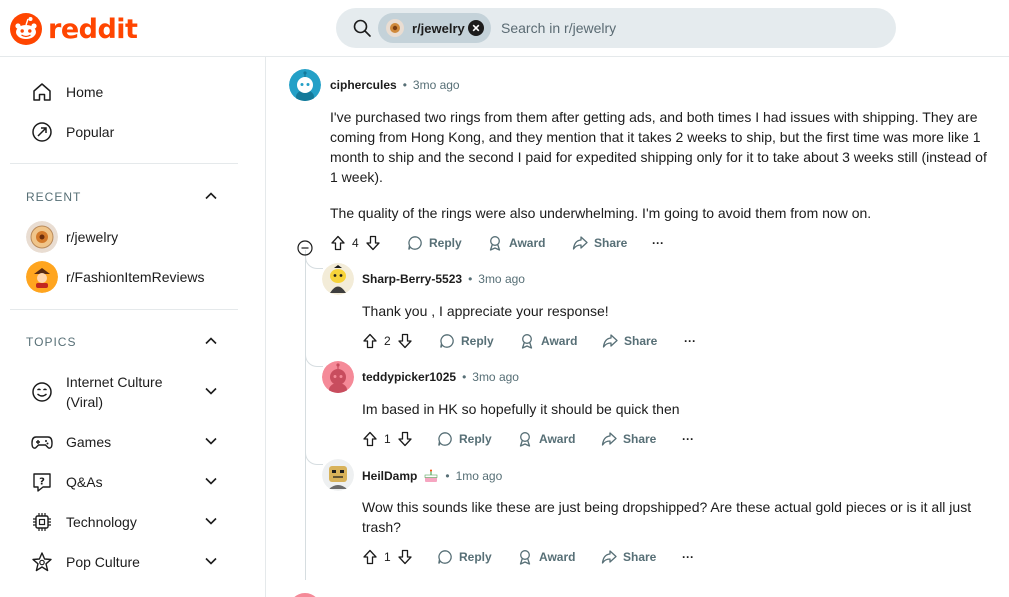  Describe the element at coordinates (85, 92) in the screenshot. I see `sidebar-item-label: Home` at that location.